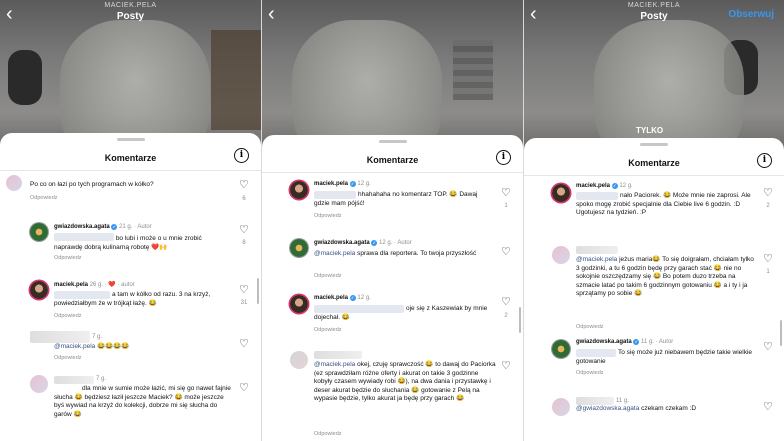 The height and width of the screenshot is (441, 784). Describe the element at coordinates (625, 342) in the screenshot. I see `comment-author: gwiazdowska.agata ✓ 11 g. · Autor` at that location.